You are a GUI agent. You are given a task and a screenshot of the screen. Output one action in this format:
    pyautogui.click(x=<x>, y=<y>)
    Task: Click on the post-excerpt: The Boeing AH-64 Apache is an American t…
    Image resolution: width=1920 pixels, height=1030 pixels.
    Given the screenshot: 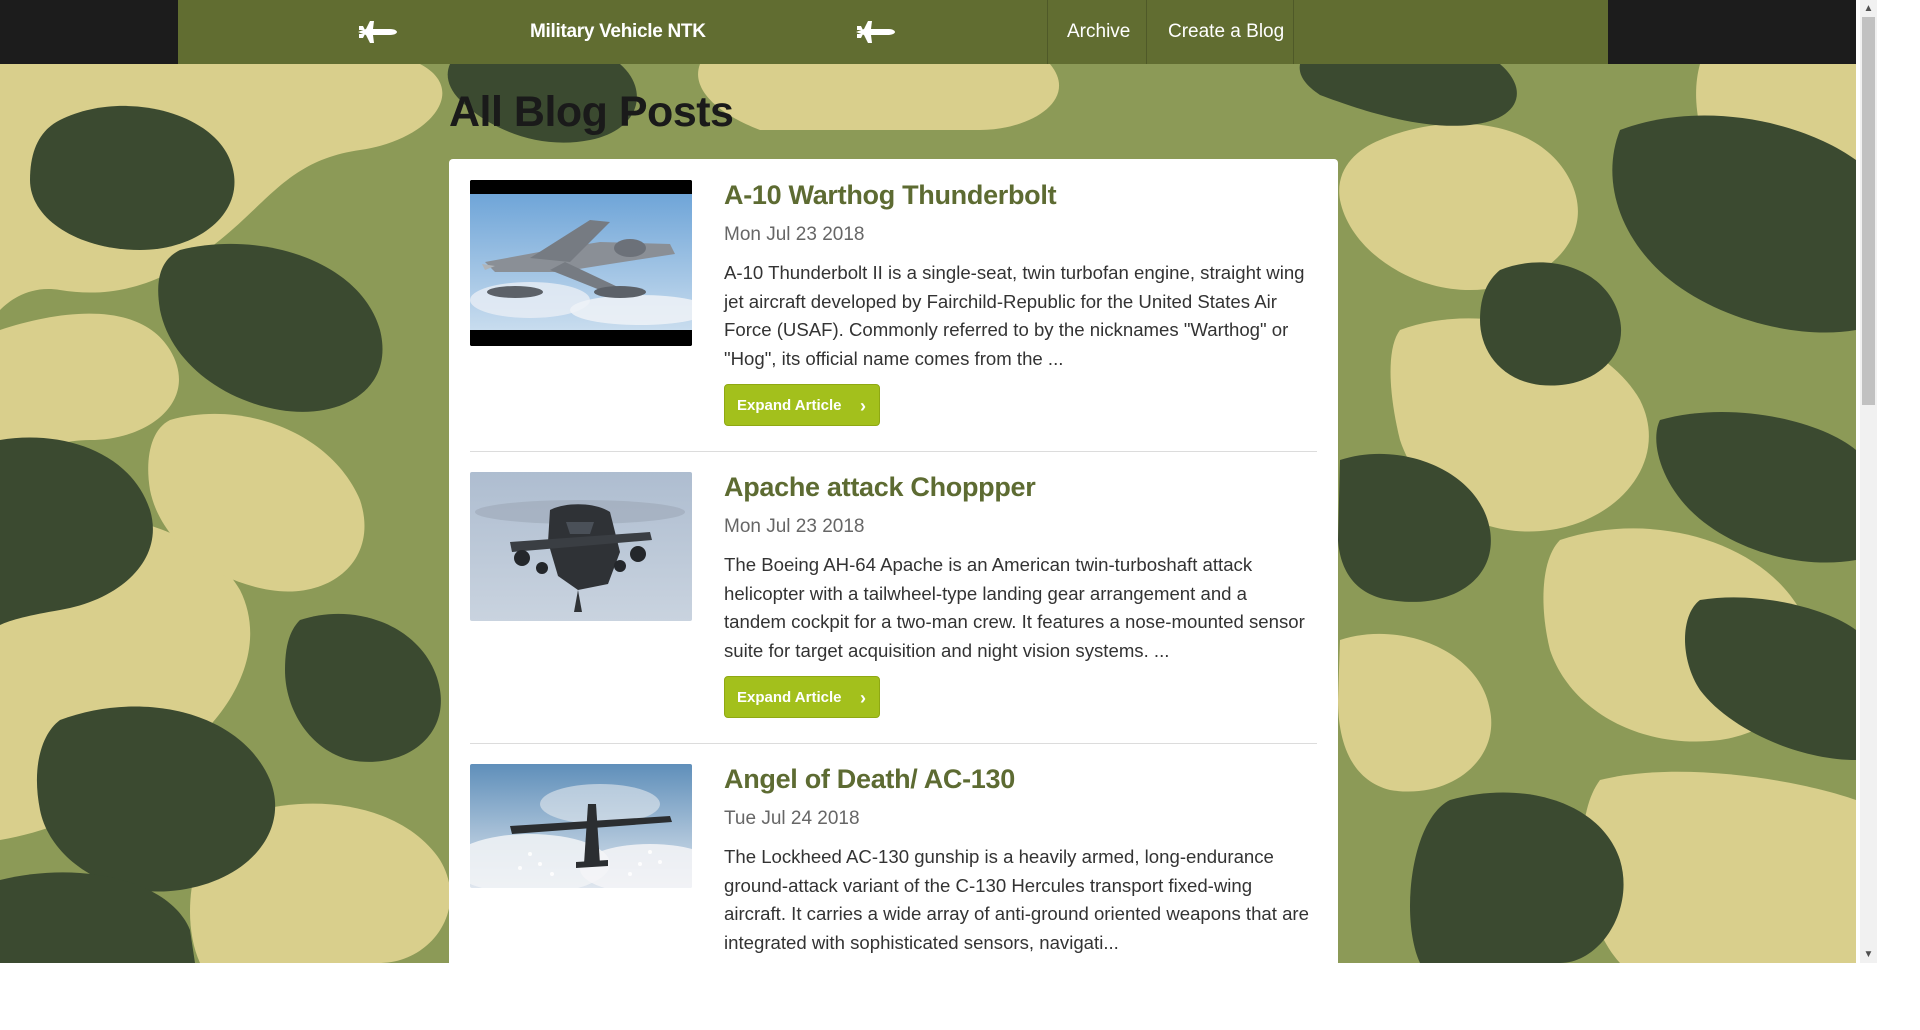 What is the action you would take?
    pyautogui.click(x=1014, y=607)
    